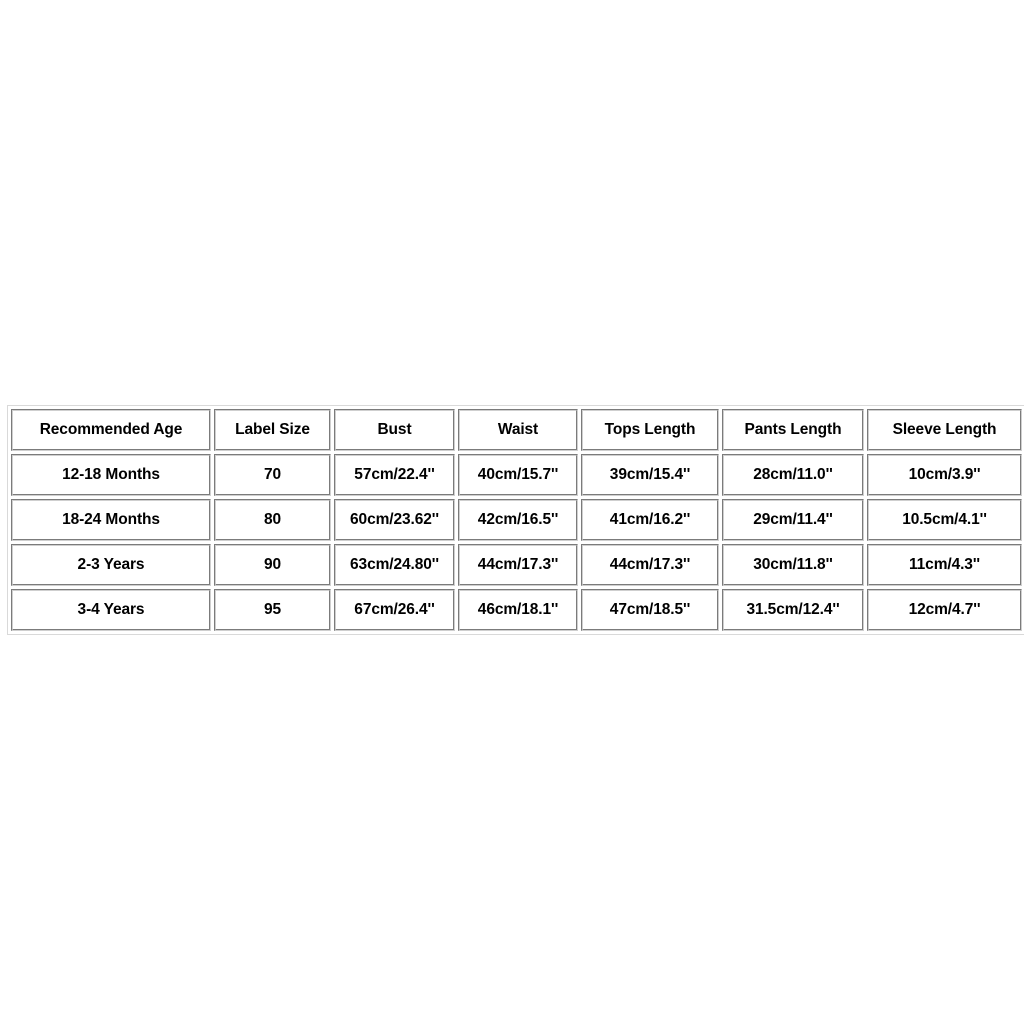  I want to click on cell-label-size: 90, so click(272, 565).